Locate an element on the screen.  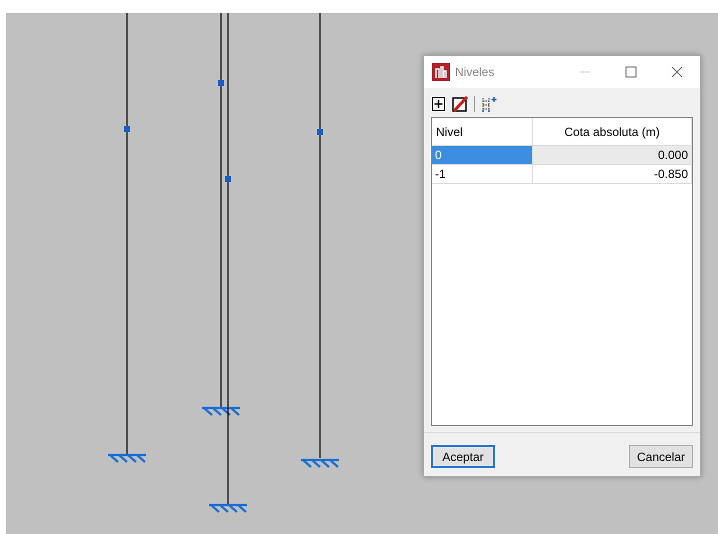
table-cell: -0.850 is located at coordinates (612, 174).